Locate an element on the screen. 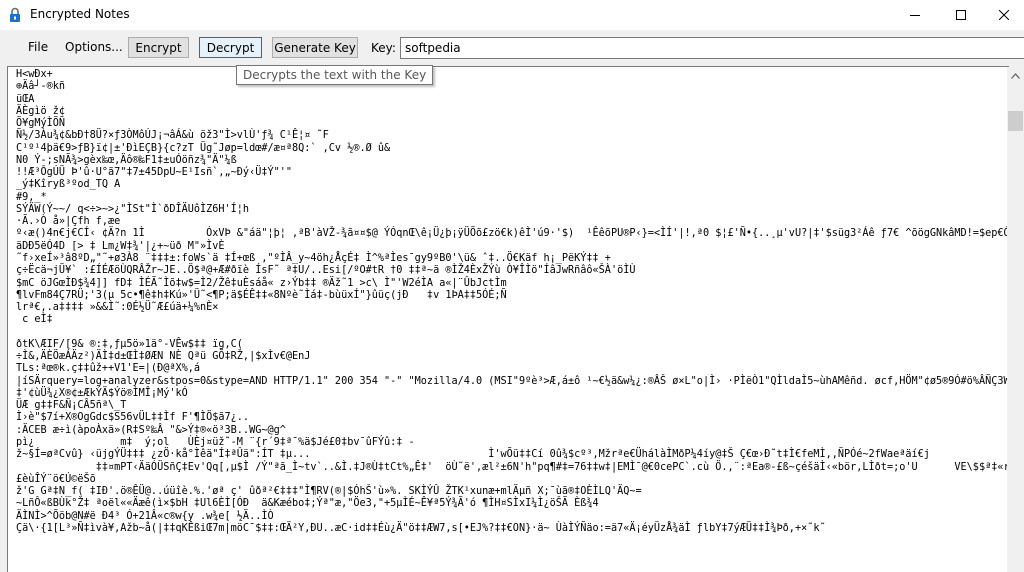 This screenshot has width=1024, height=572. scroll-up-button is located at coordinates (1015, 75).